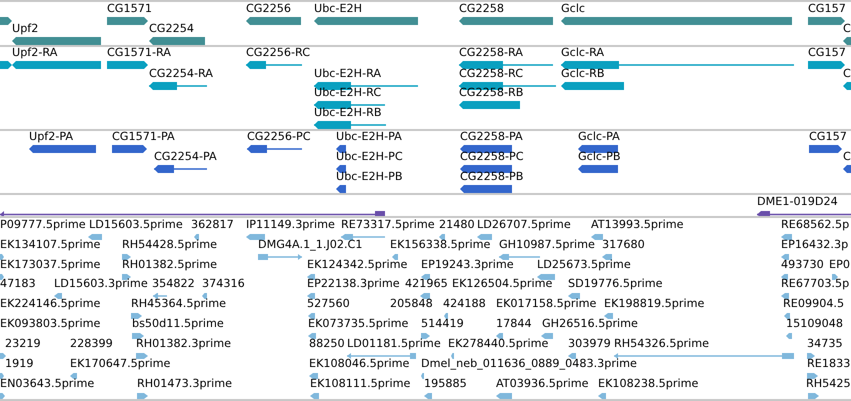  I want to click on feature-label: EK108046.5prime, so click(359, 364).